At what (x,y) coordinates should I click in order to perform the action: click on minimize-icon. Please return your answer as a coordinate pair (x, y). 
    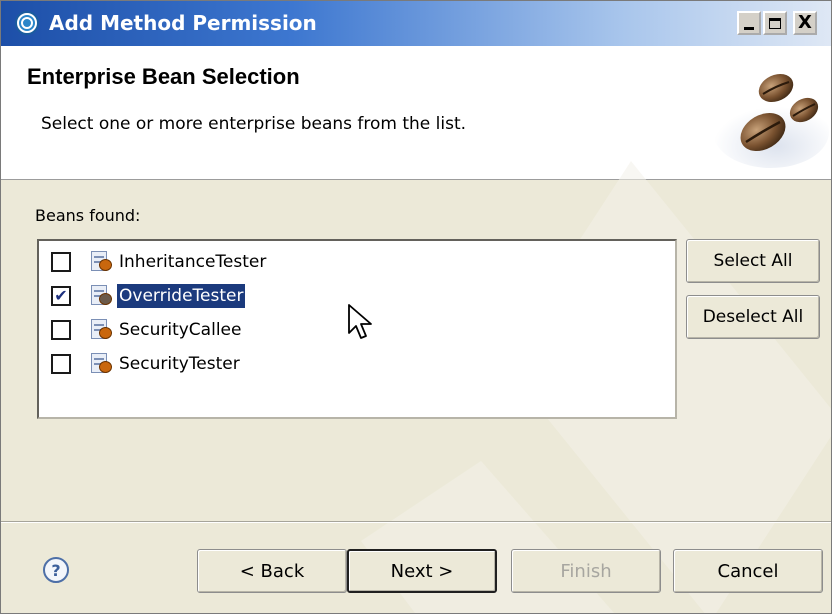
    Looking at the image, I should click on (749, 28).